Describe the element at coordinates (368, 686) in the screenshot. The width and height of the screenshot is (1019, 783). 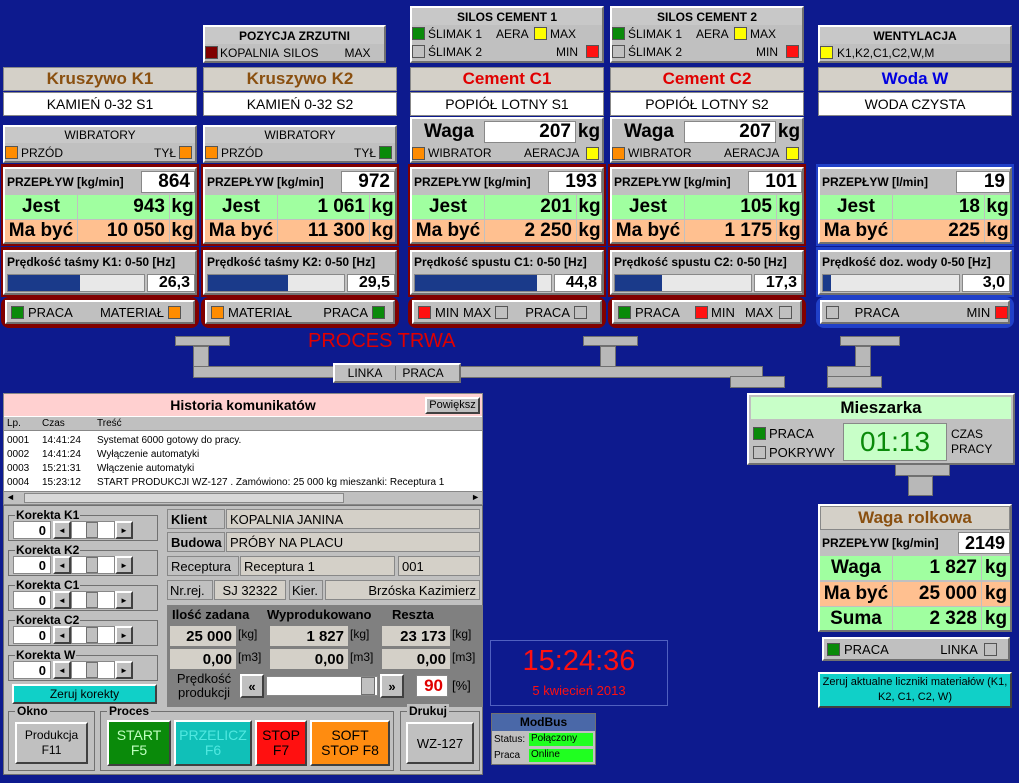
I see `speed-slider-thumb` at that location.